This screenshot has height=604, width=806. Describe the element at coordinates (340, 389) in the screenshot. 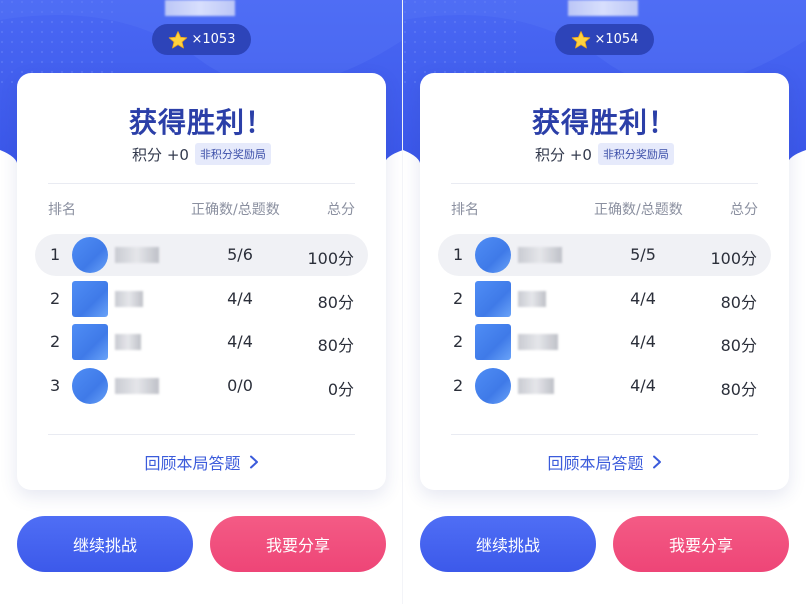

I see `row-total: 0分` at that location.